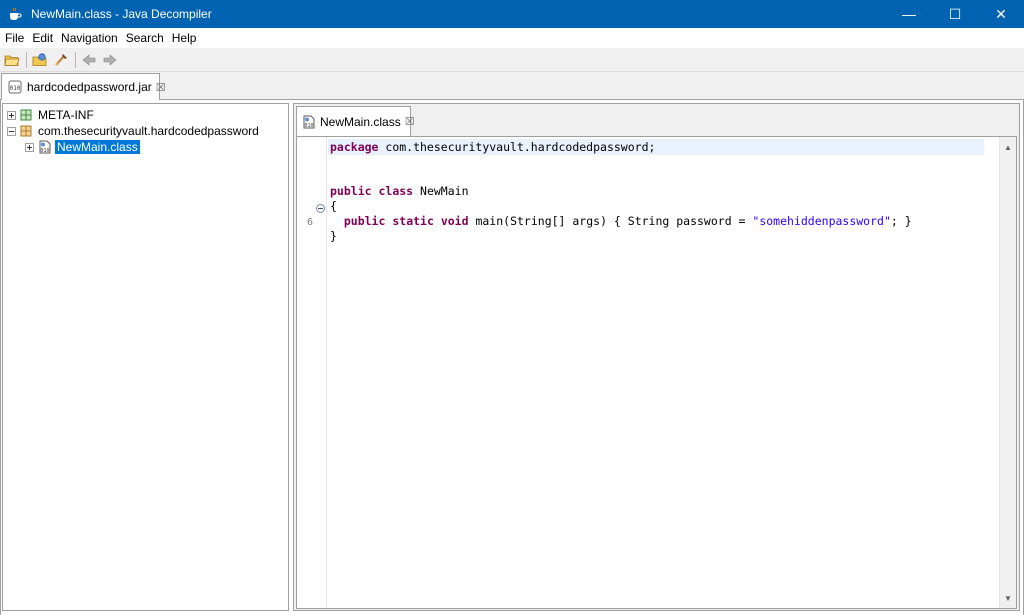  What do you see at coordinates (310, 222) in the screenshot?
I see `line-number: 6` at bounding box center [310, 222].